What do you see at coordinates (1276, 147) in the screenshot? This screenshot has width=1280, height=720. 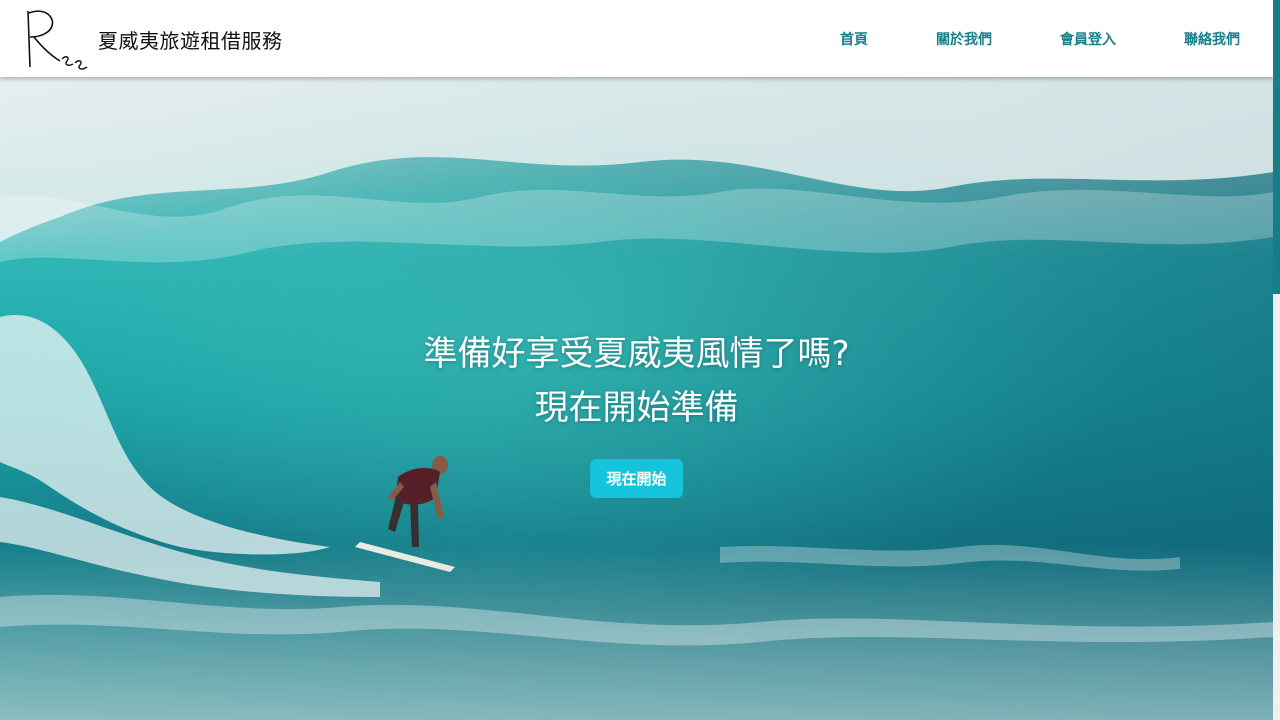 I see `scrollbar-thumb` at bounding box center [1276, 147].